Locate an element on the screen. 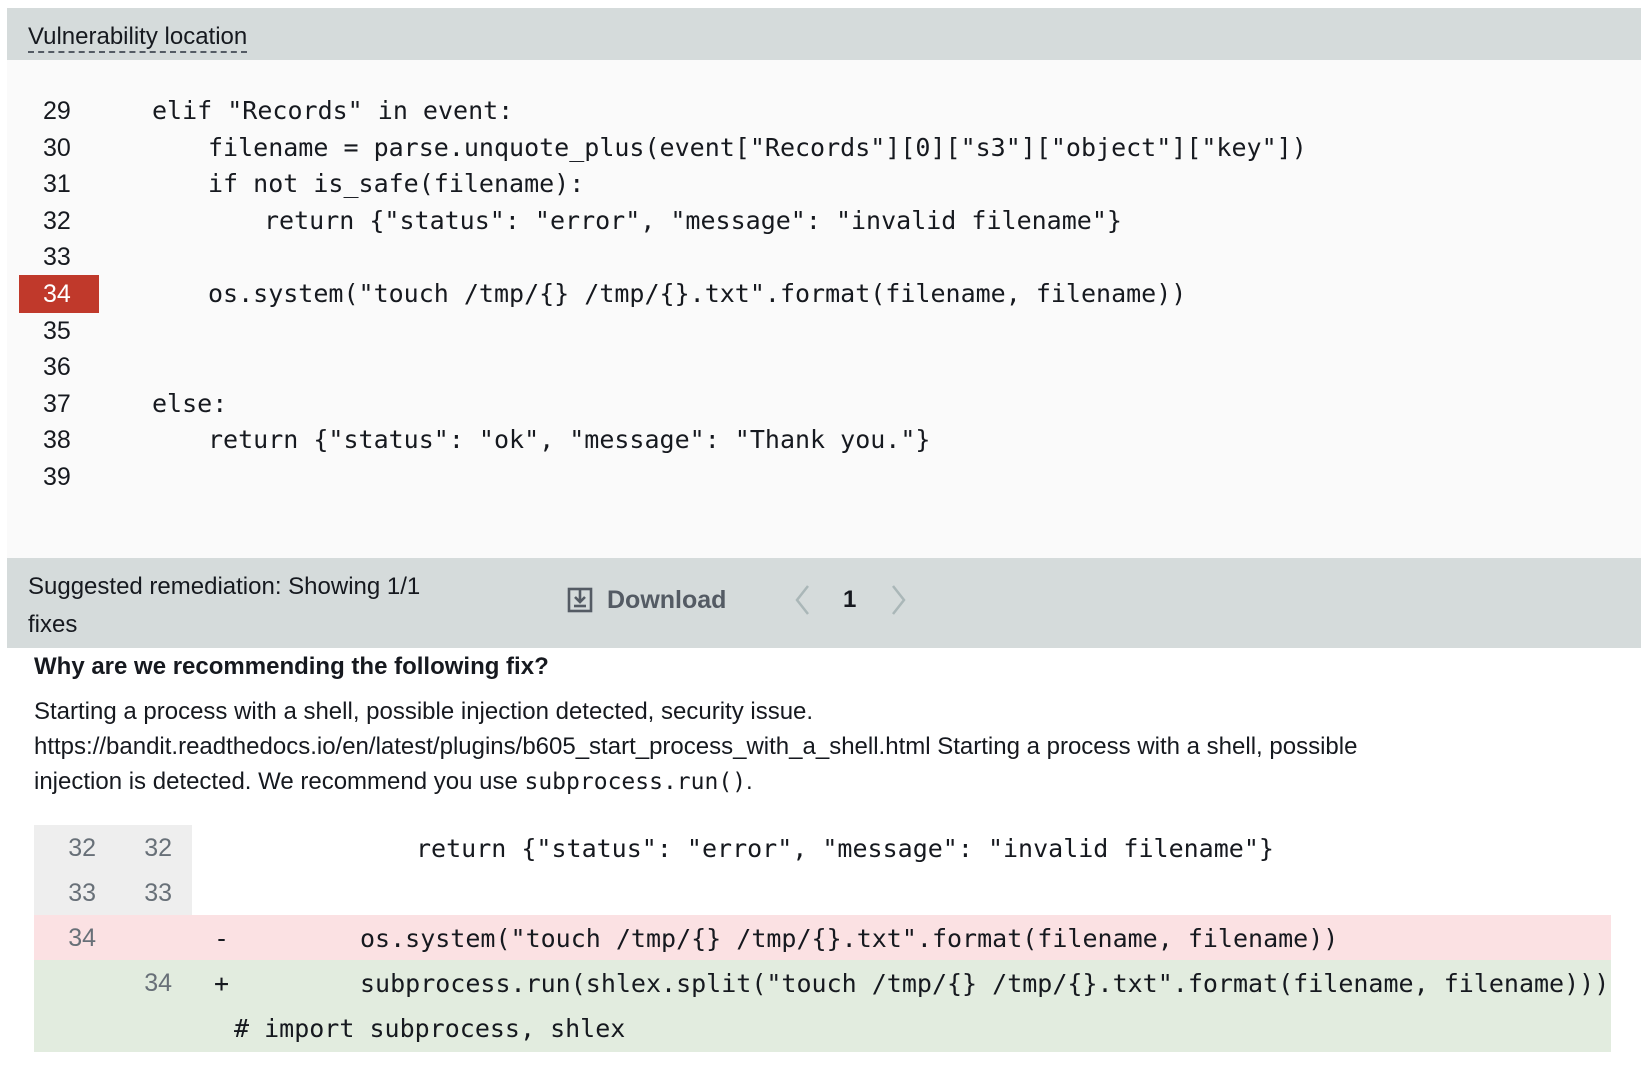 The height and width of the screenshot is (1072, 1648). vulnerability-header: Vulnerability location is located at coordinates (824, 34).